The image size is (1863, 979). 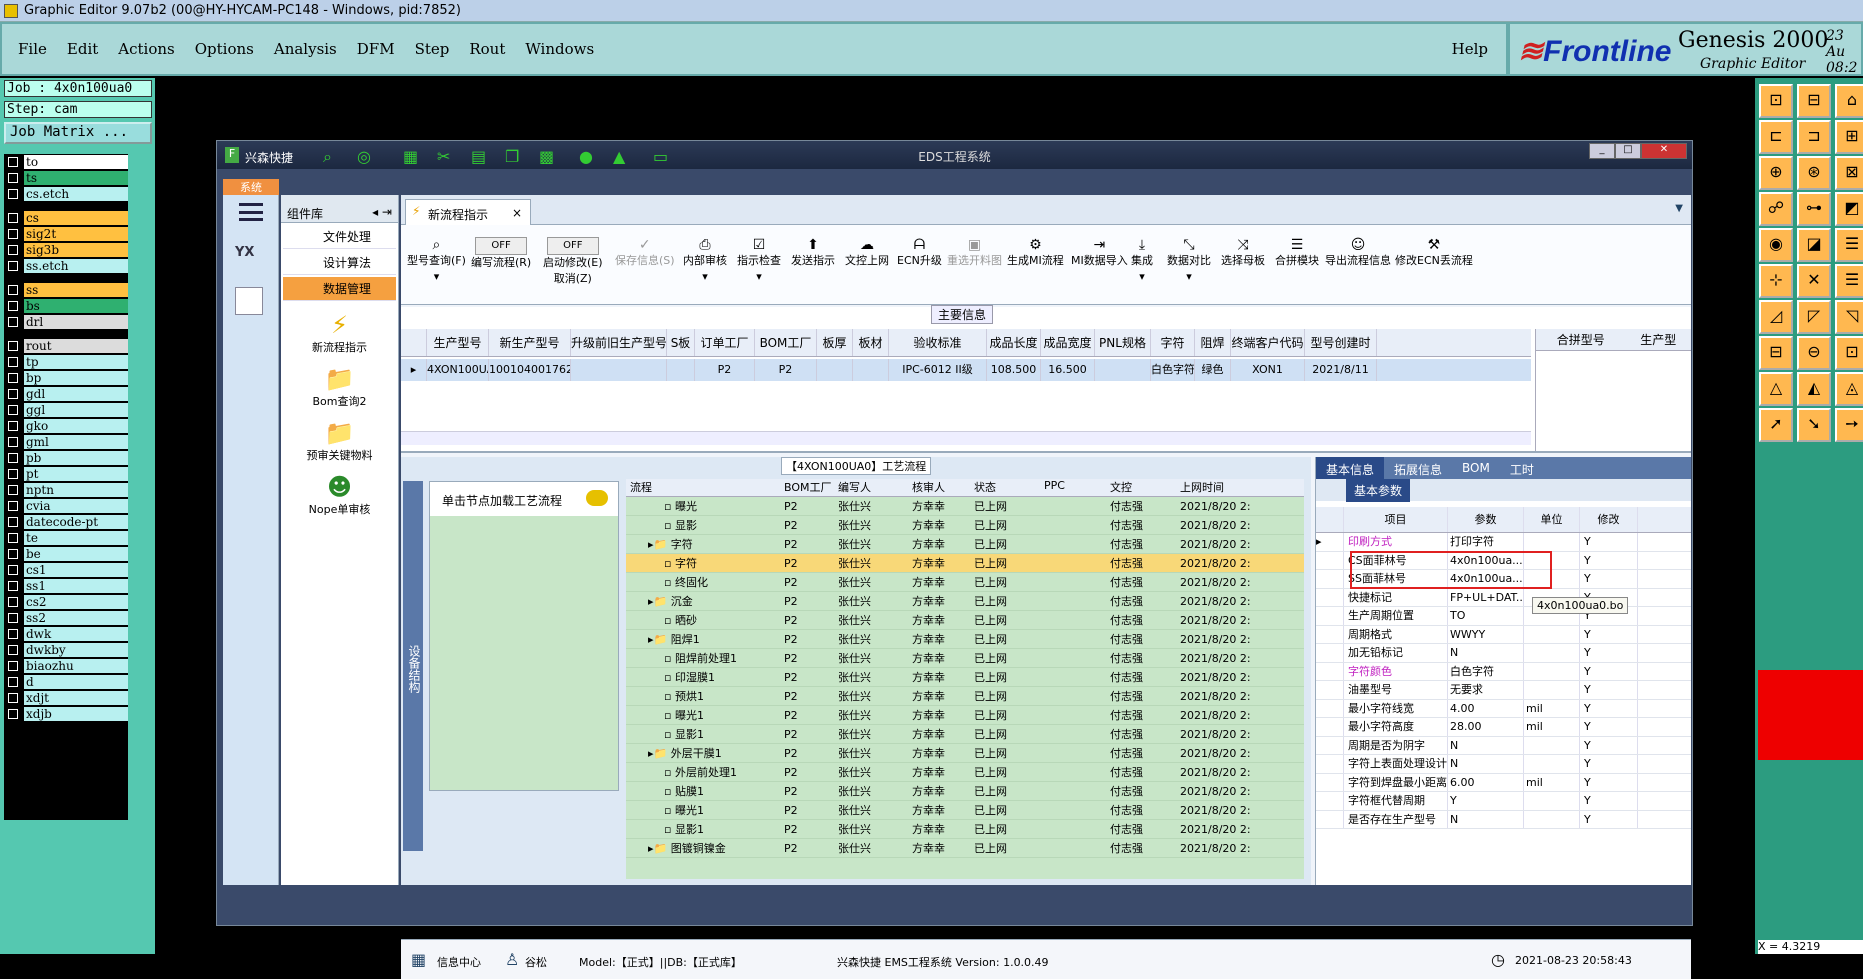 I want to click on flow-name-cell: ▸📁 字符, so click(x=703, y=544).